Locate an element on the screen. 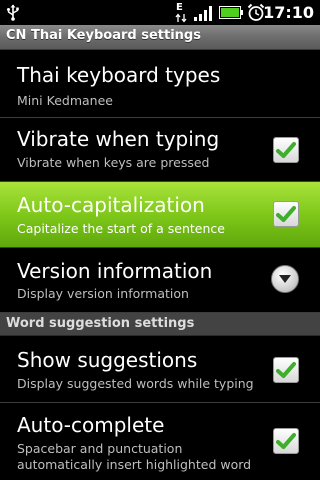 Image resolution: width=320 pixels, height=480 pixels. setting-summary: Display version information is located at coordinates (103, 293).